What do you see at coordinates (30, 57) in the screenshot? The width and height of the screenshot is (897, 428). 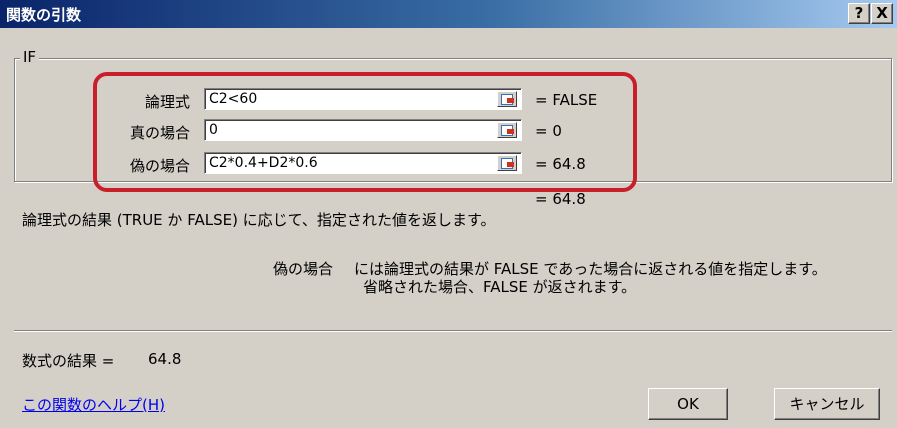 I see `function-name-label: IF` at bounding box center [30, 57].